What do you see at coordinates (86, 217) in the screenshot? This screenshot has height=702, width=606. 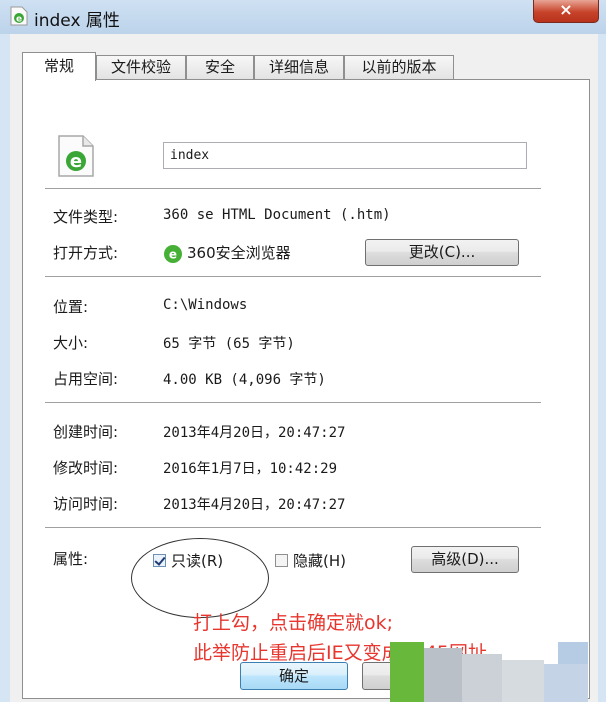 I see `file-type-label: 文件类型:` at bounding box center [86, 217].